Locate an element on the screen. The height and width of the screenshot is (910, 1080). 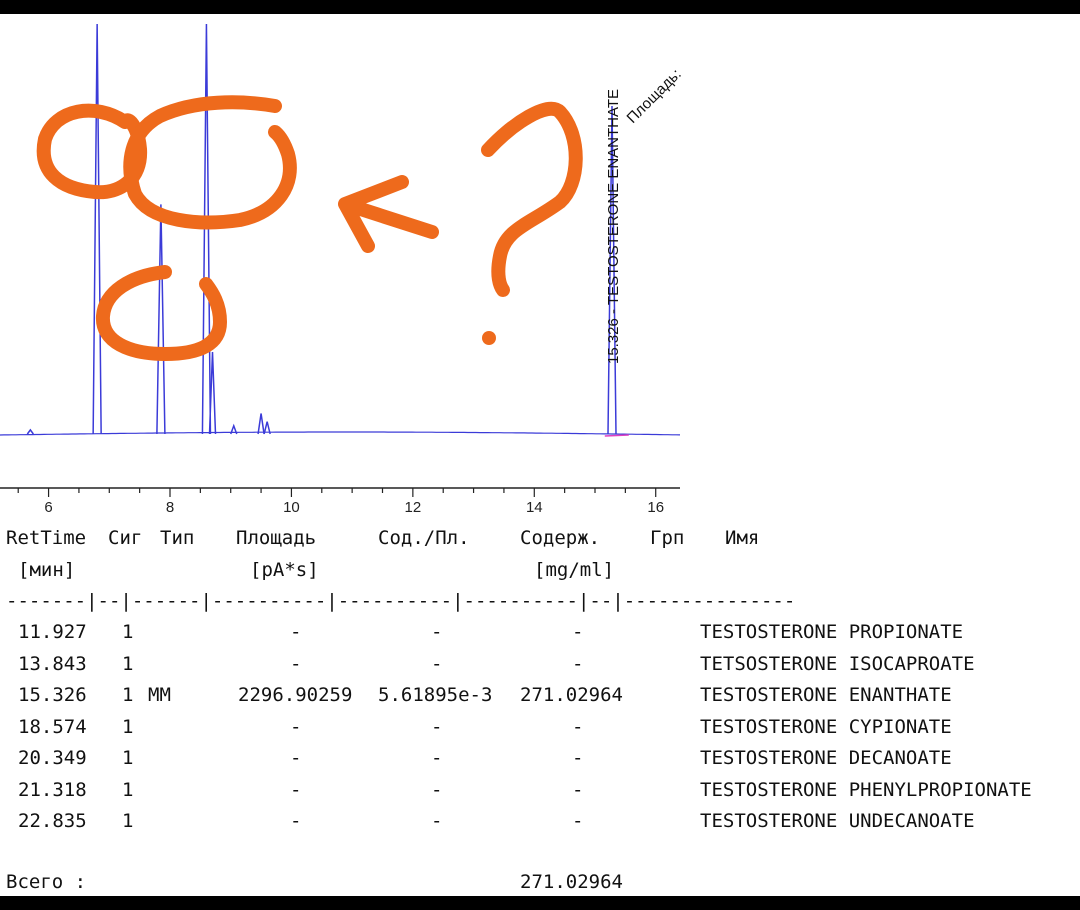
unit-rettime: [мин] is located at coordinates (47, 570).